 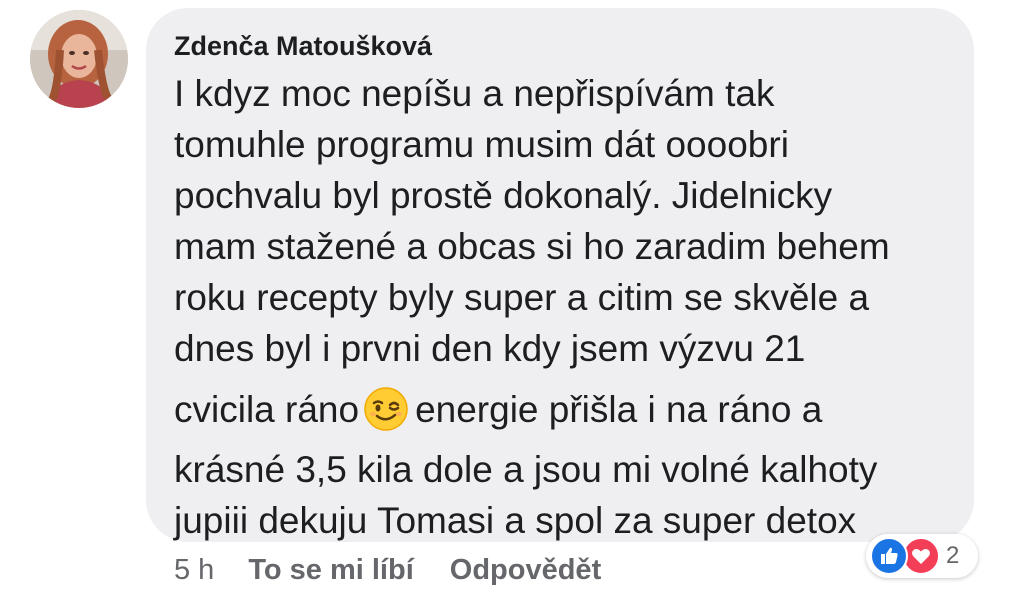 What do you see at coordinates (386, 409) in the screenshot?
I see `winking-face-emoji-icon` at bounding box center [386, 409].